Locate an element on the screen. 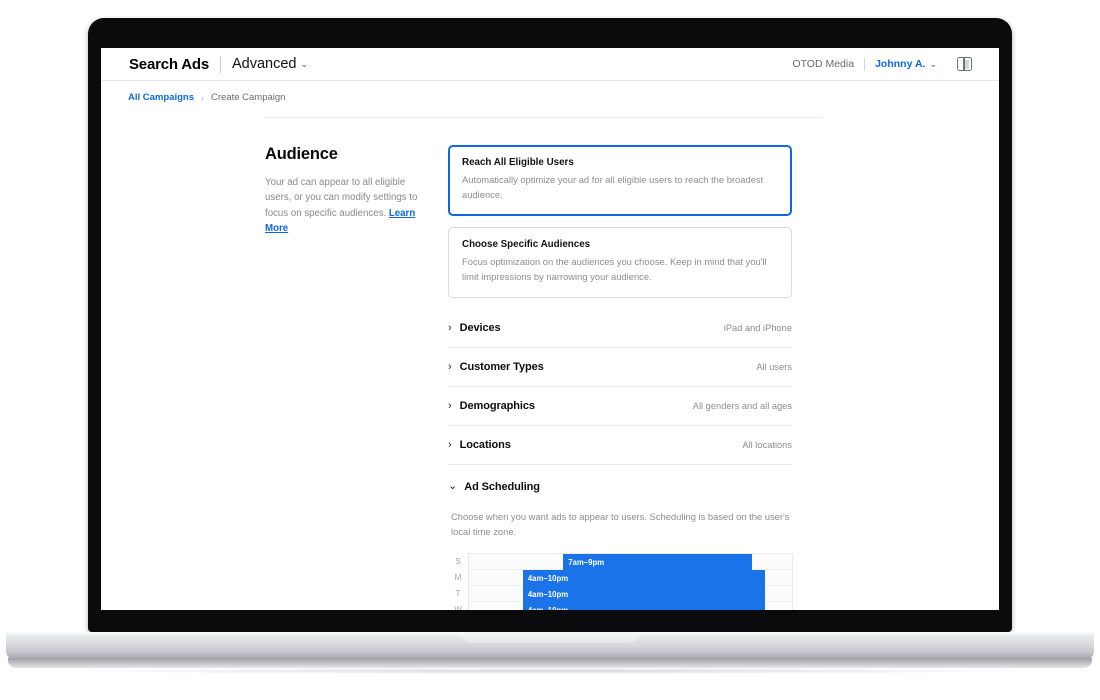 The image size is (1100, 700). header-right-cluster: OTOD Media Johnny A. ⌄ is located at coordinates (882, 64).